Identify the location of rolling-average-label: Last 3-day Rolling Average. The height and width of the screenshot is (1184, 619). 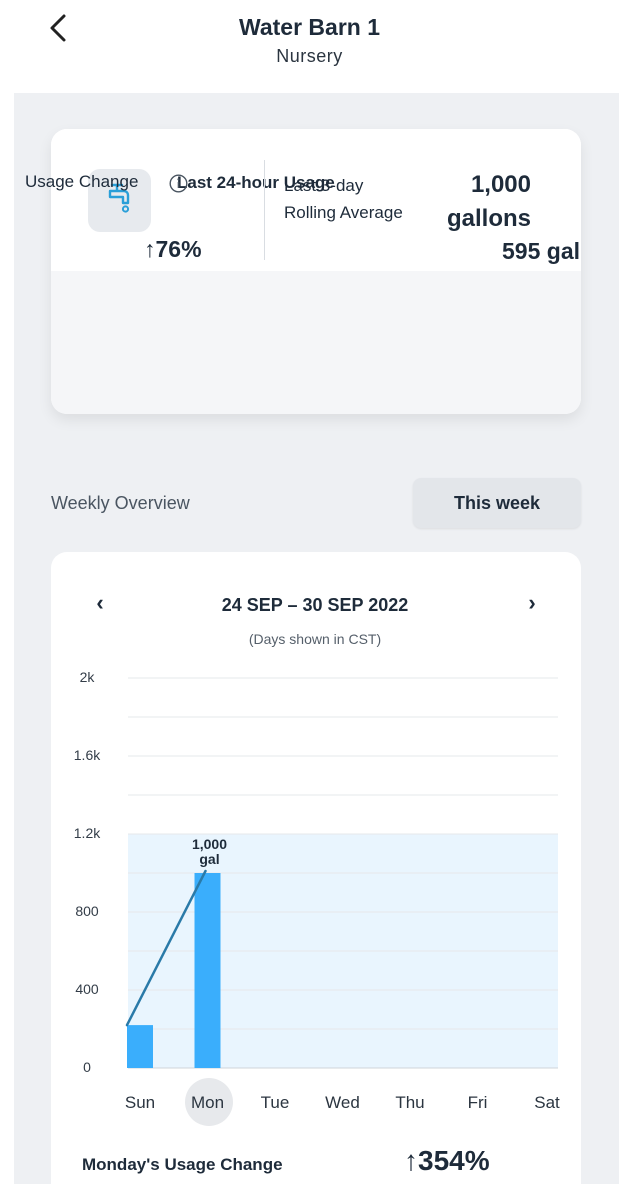
(343, 199).